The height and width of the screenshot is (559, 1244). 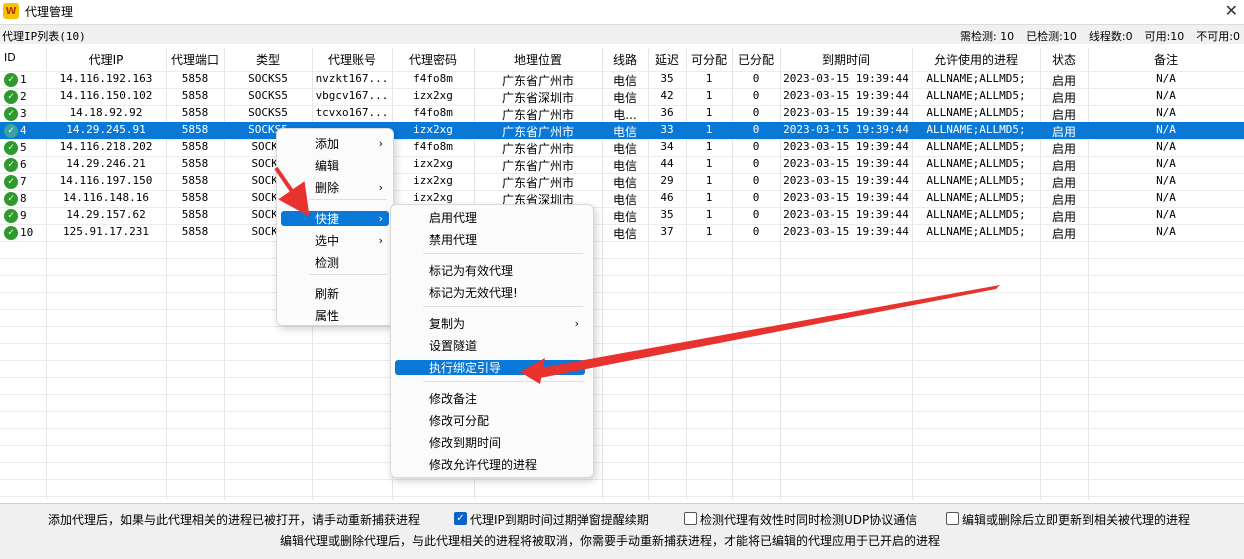 What do you see at coordinates (195, 163) in the screenshot?
I see `cell-proxy-port: 5858` at bounding box center [195, 163].